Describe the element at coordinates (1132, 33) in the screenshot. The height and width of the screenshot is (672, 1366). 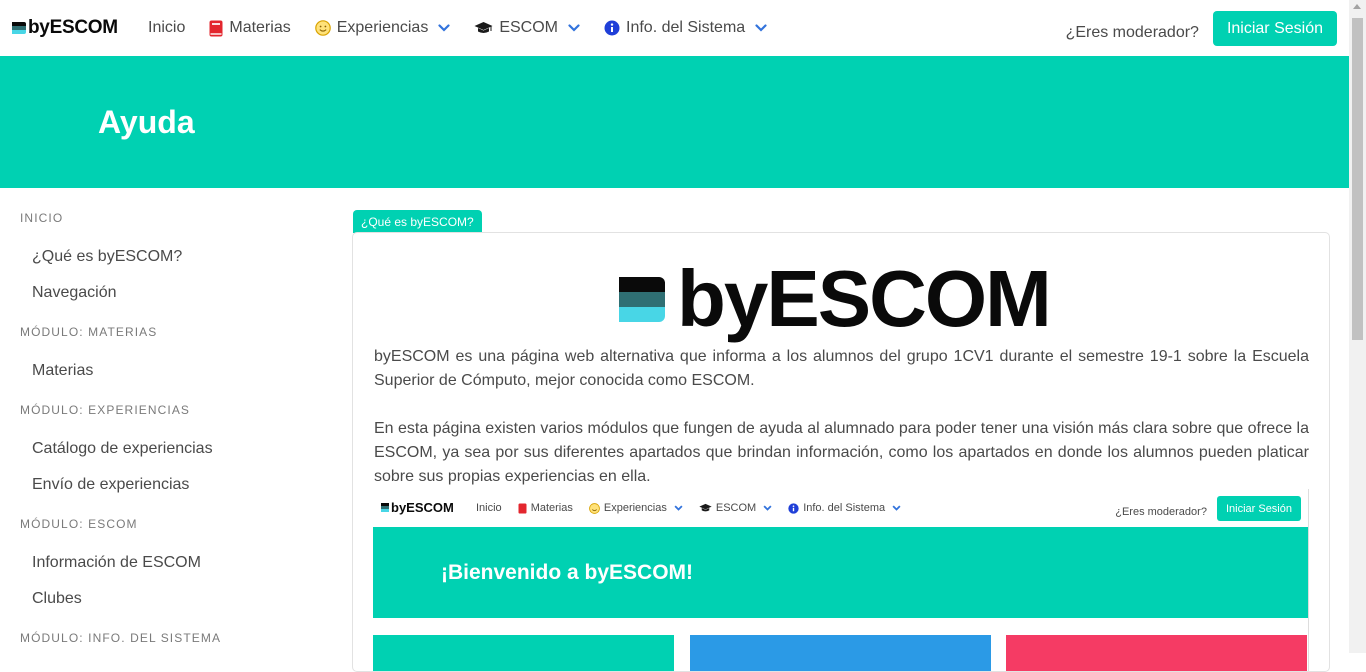
I see `moderator-link: ¿Eres moderador?` at that location.